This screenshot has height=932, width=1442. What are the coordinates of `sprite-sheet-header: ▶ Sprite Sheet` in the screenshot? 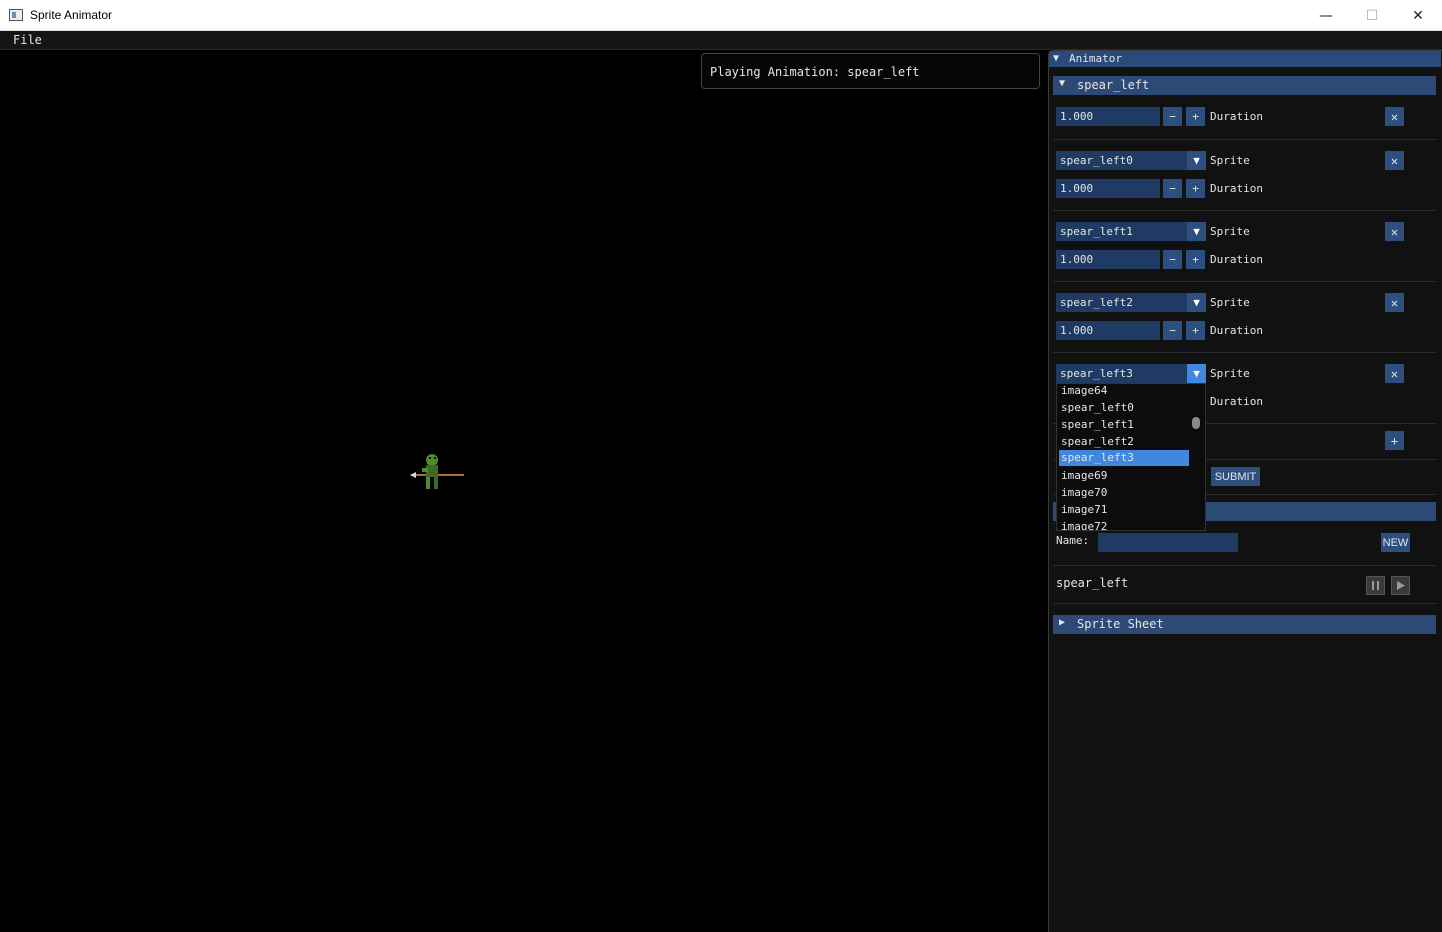 It's located at (1244, 624).